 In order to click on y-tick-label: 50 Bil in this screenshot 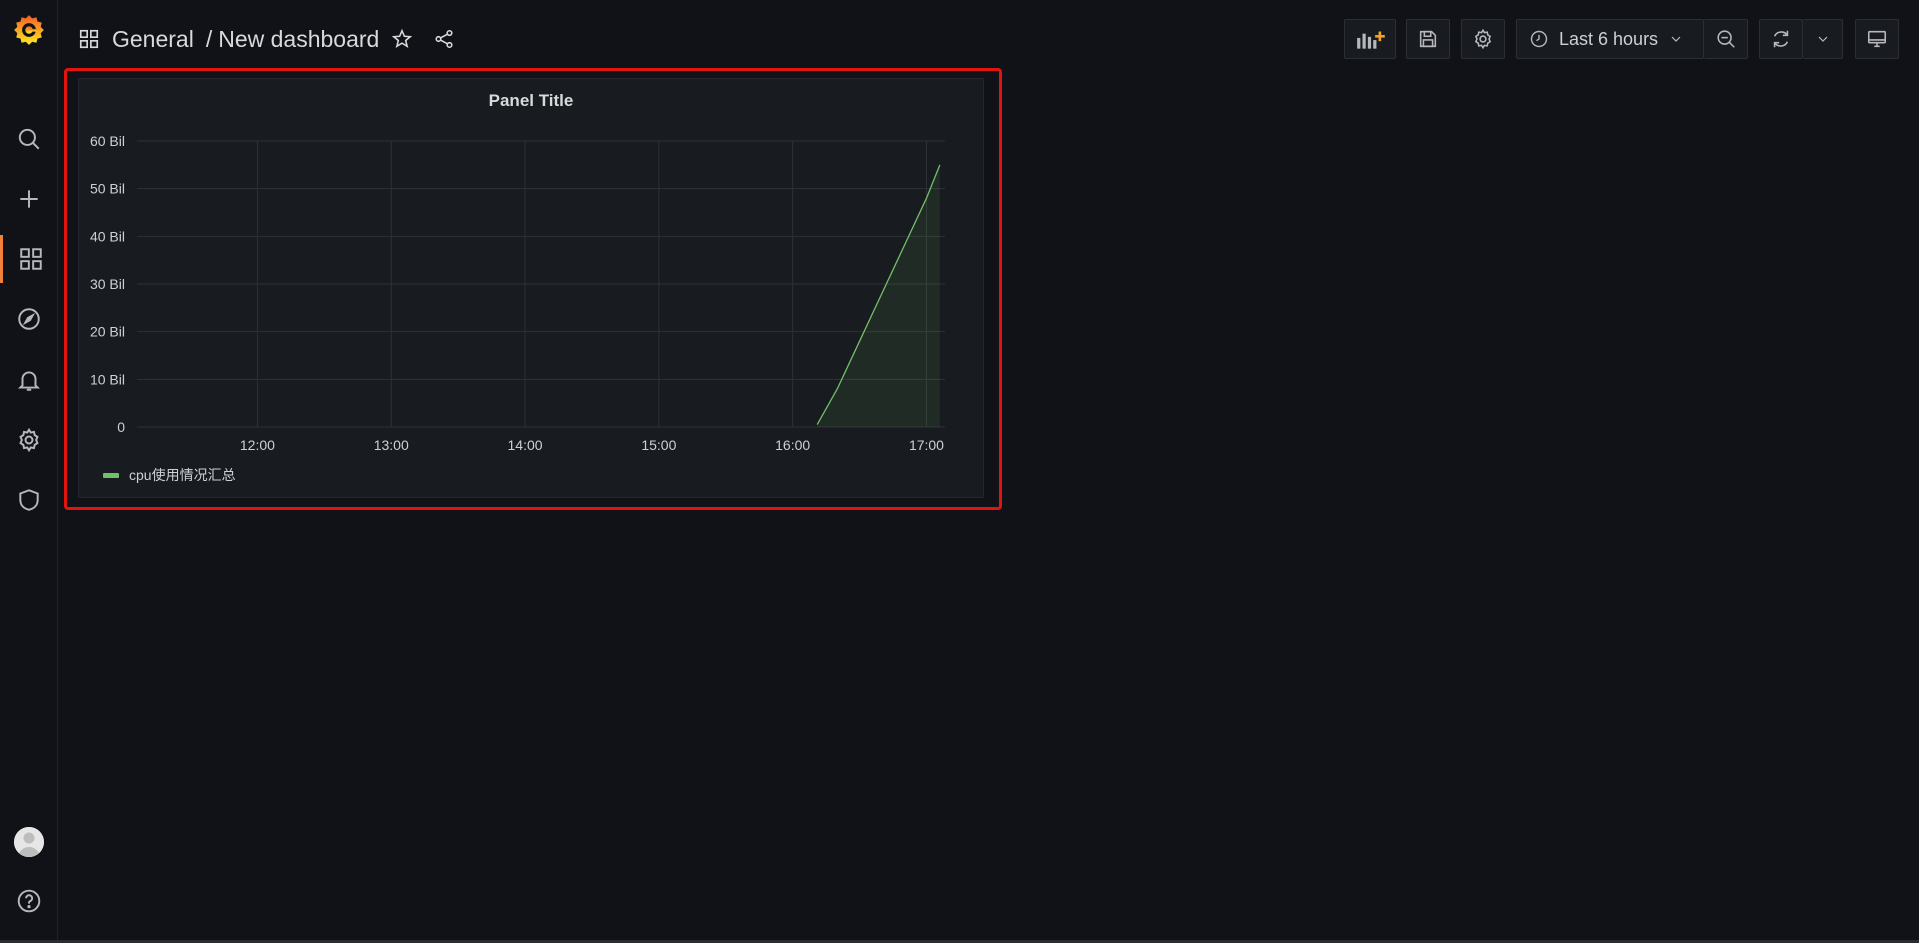, I will do `click(107, 189)`.